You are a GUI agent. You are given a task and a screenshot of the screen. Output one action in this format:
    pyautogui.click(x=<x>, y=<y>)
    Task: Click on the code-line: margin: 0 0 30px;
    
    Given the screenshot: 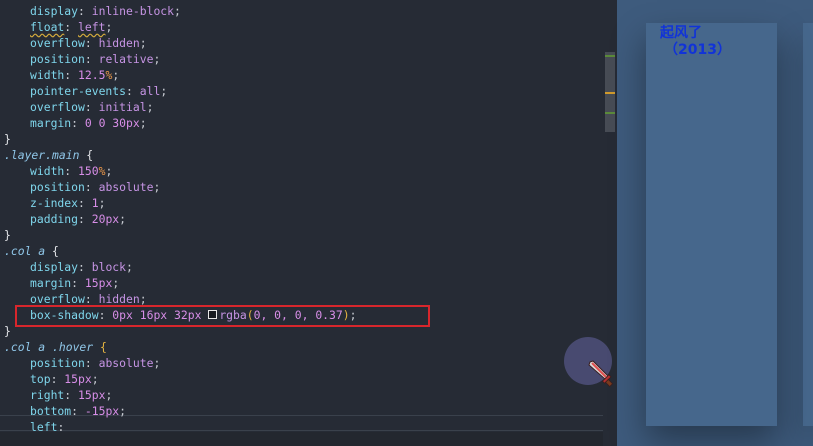 What is the action you would take?
    pyautogui.click(x=88, y=123)
    